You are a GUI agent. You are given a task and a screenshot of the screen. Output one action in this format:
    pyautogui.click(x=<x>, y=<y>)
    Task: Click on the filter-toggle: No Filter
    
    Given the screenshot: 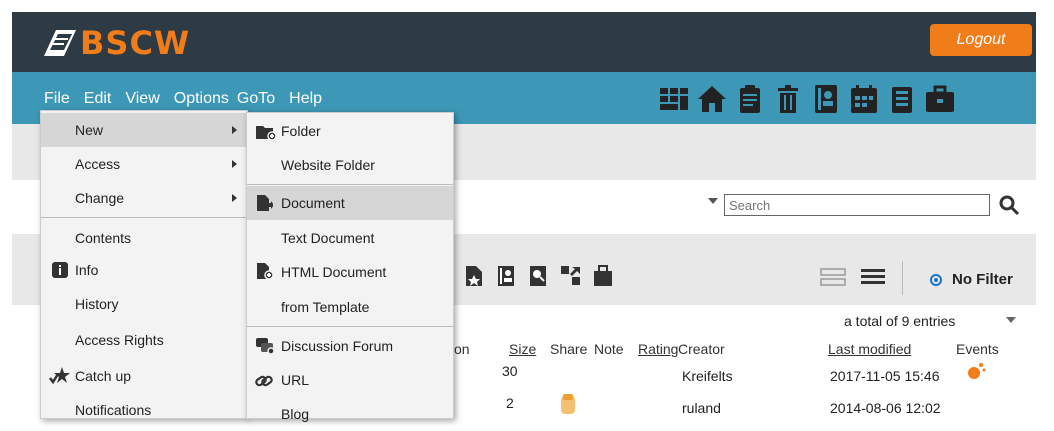 What is the action you would take?
    pyautogui.click(x=971, y=279)
    